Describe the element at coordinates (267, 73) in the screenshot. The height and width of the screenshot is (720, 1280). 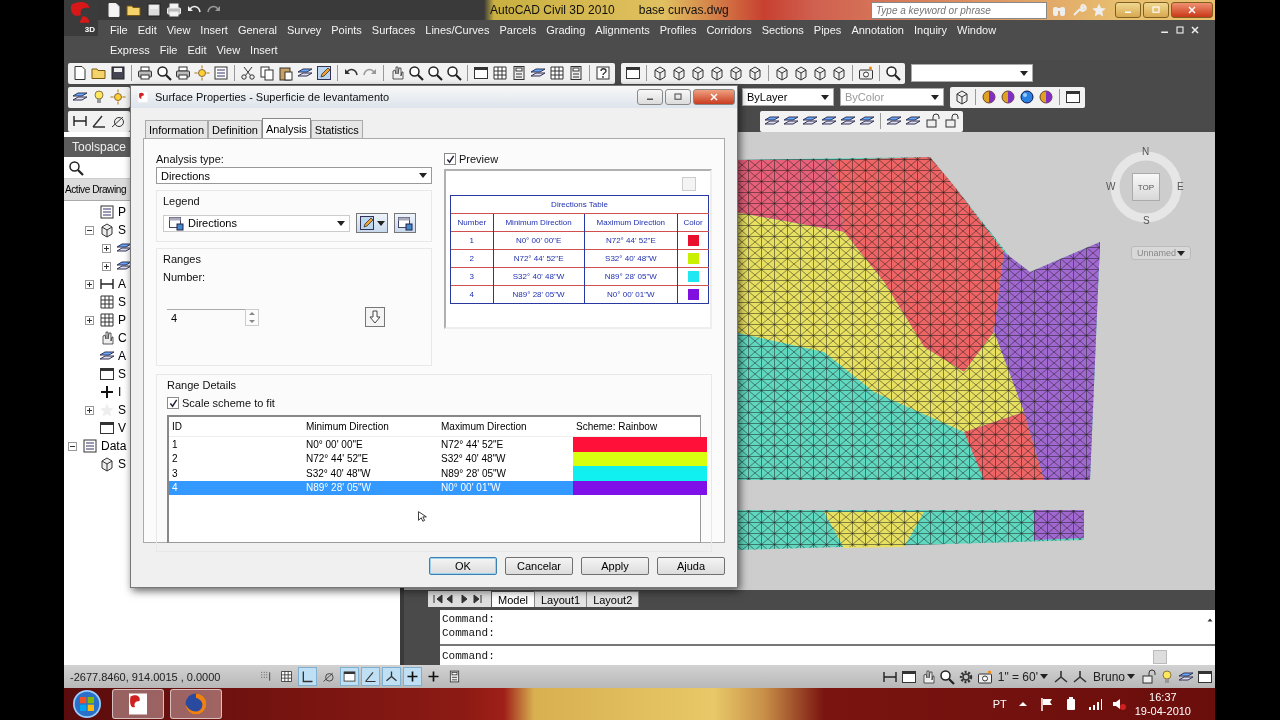
I see `copy-icon` at that location.